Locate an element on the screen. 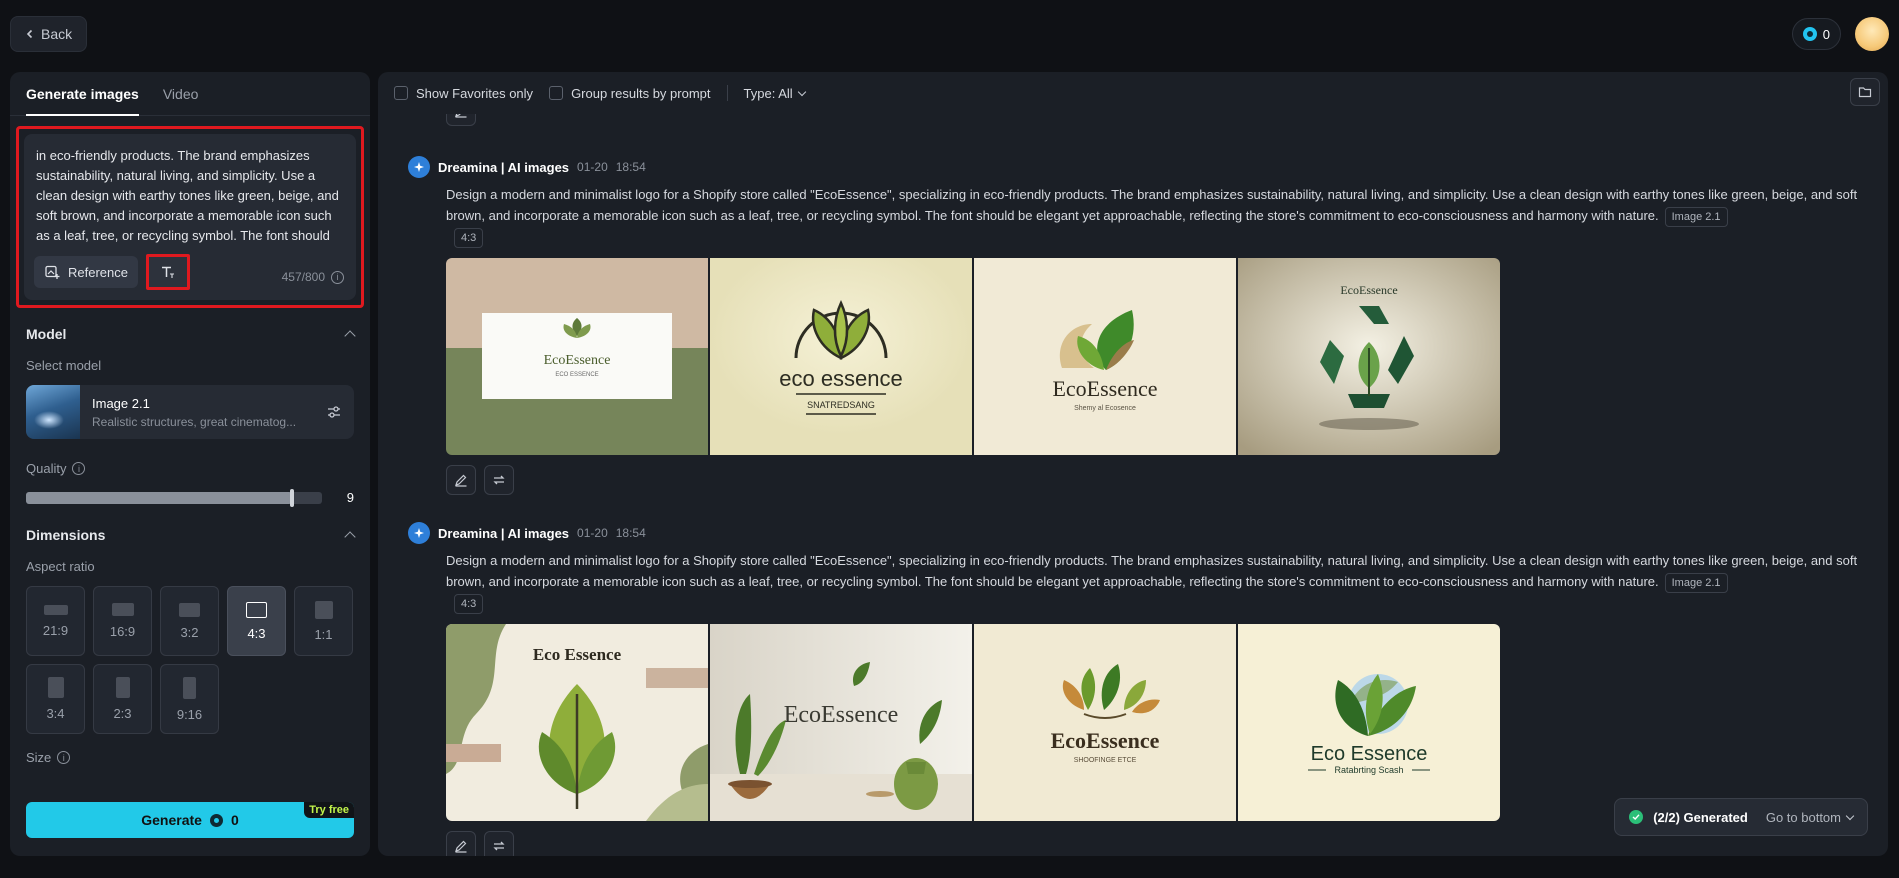 The height and width of the screenshot is (878, 1899). image-logo-subtext: ECO ESSENCE is located at coordinates (576, 375).